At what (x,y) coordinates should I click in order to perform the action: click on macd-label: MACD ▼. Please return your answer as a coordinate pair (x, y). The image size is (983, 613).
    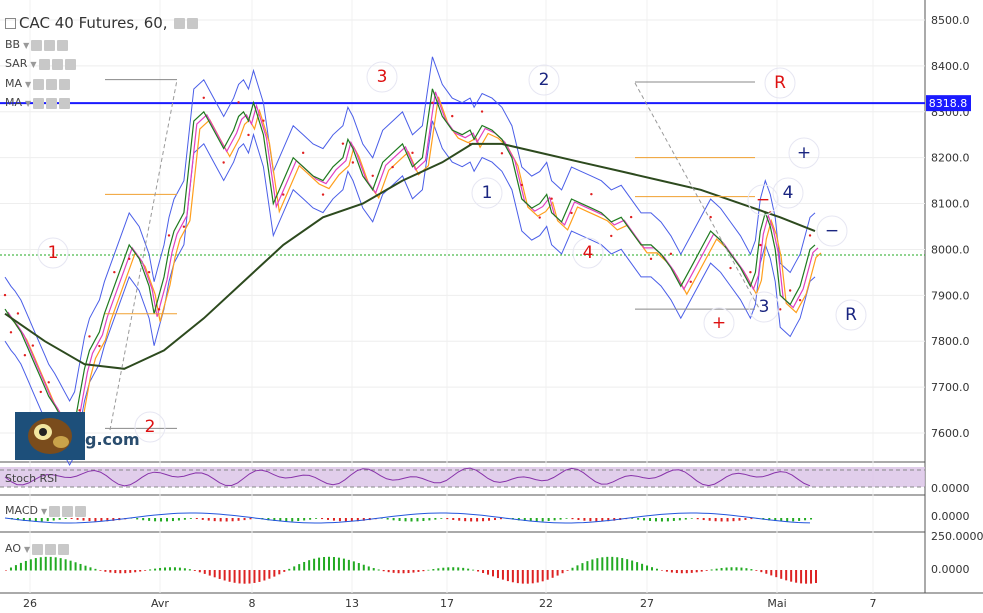
    Looking at the image, I should click on (46, 510).